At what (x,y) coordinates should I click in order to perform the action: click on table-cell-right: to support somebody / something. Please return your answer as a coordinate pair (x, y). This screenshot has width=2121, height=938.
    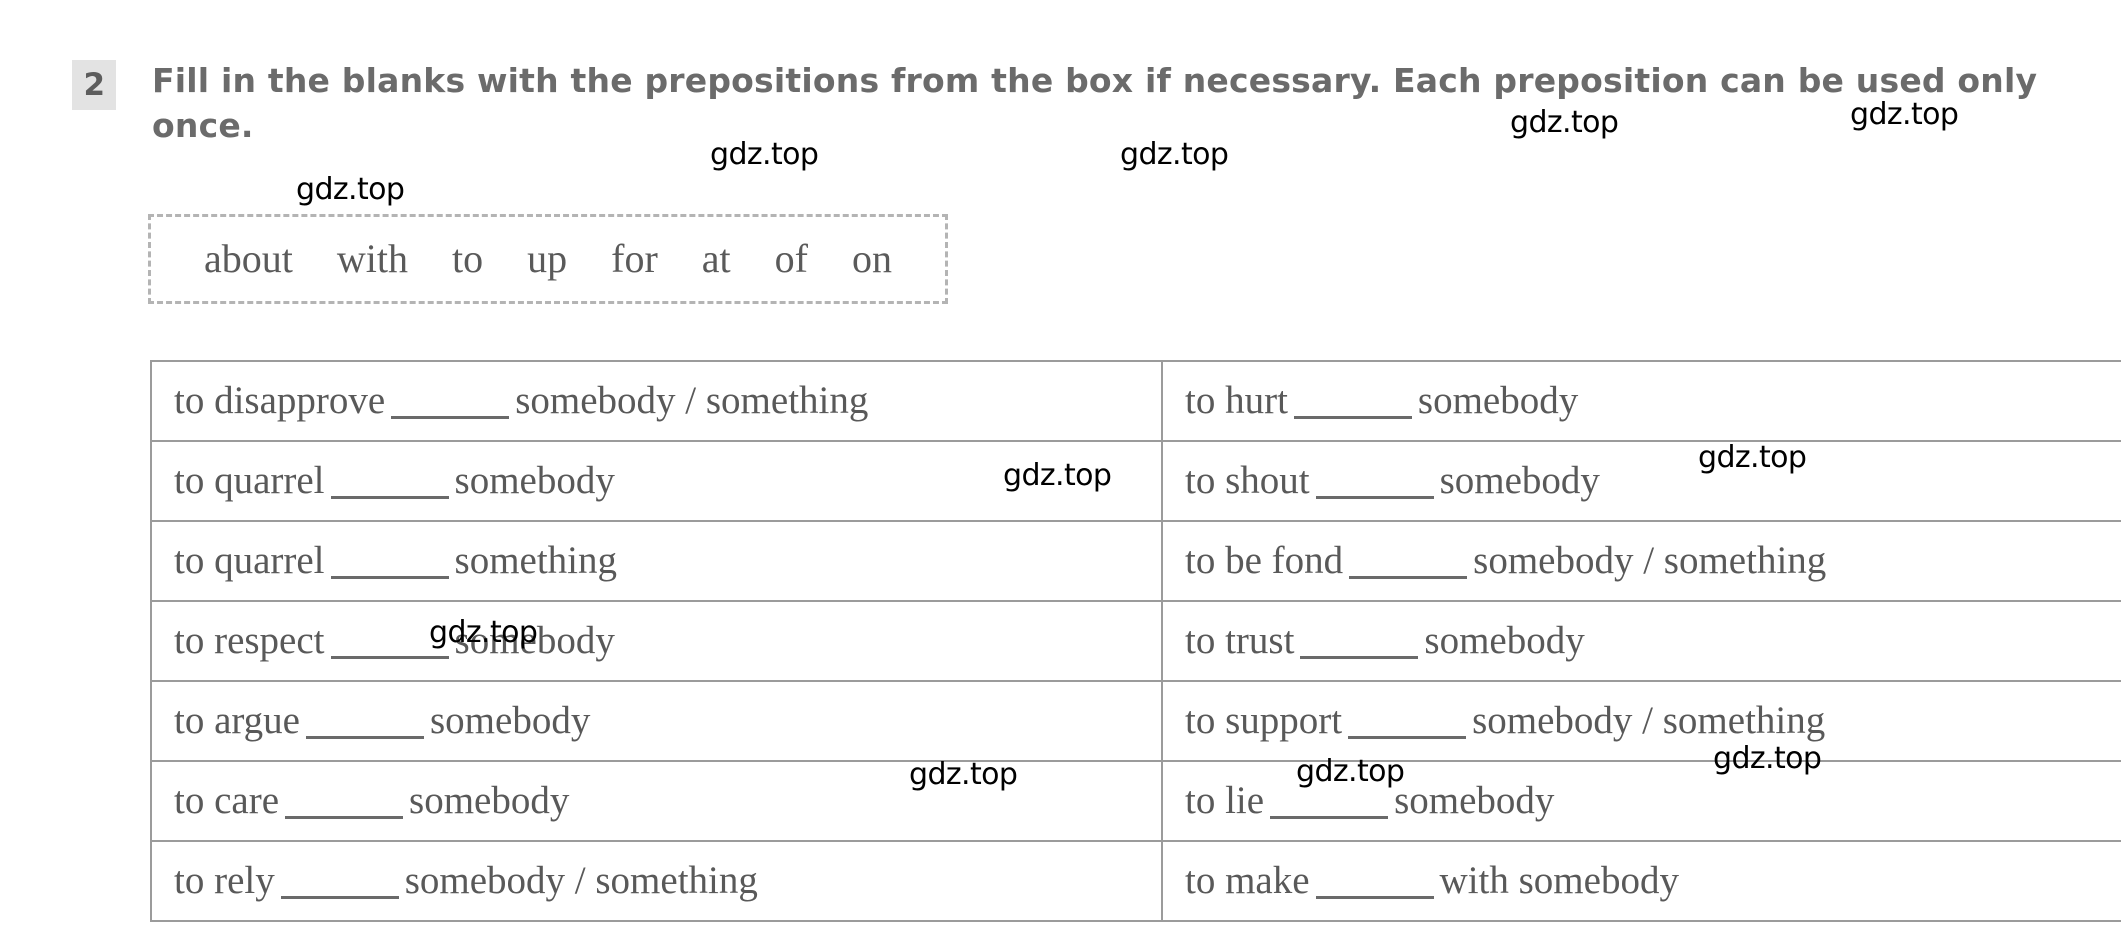
    Looking at the image, I should click on (1641, 721).